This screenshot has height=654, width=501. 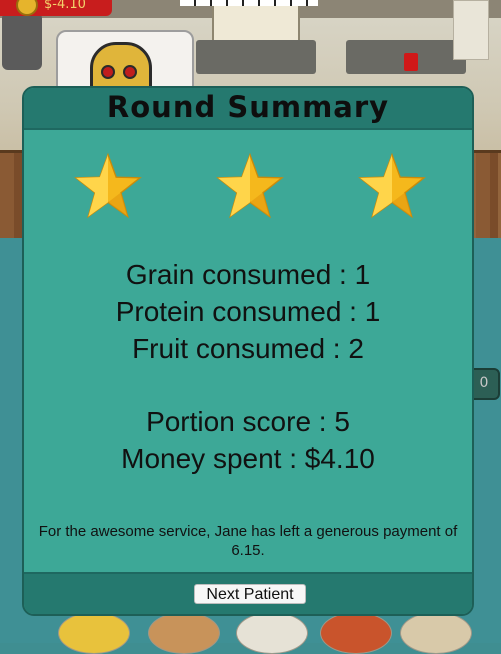 What do you see at coordinates (248, 385) in the screenshot?
I see `stat-spacer` at bounding box center [248, 385].